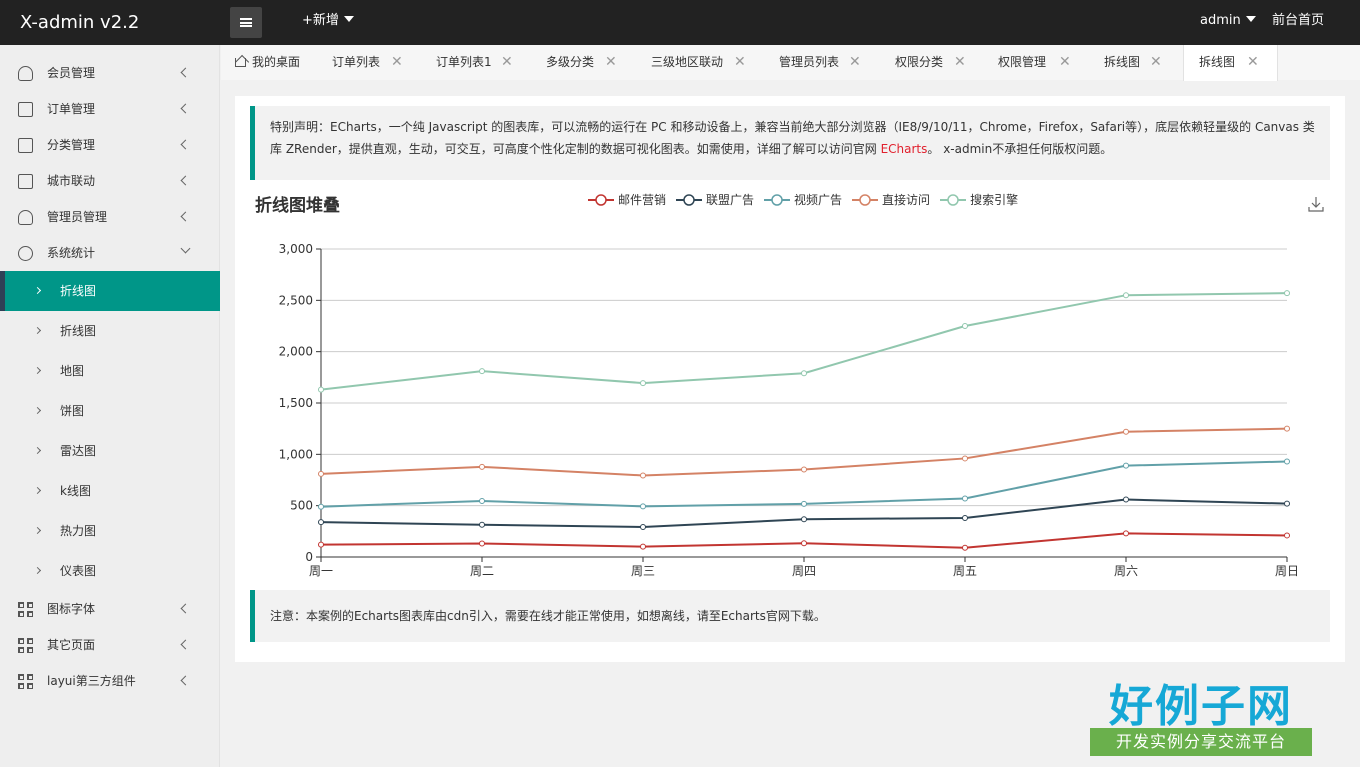  I want to click on sidebar-subitem-kline: k线图, so click(110, 491).